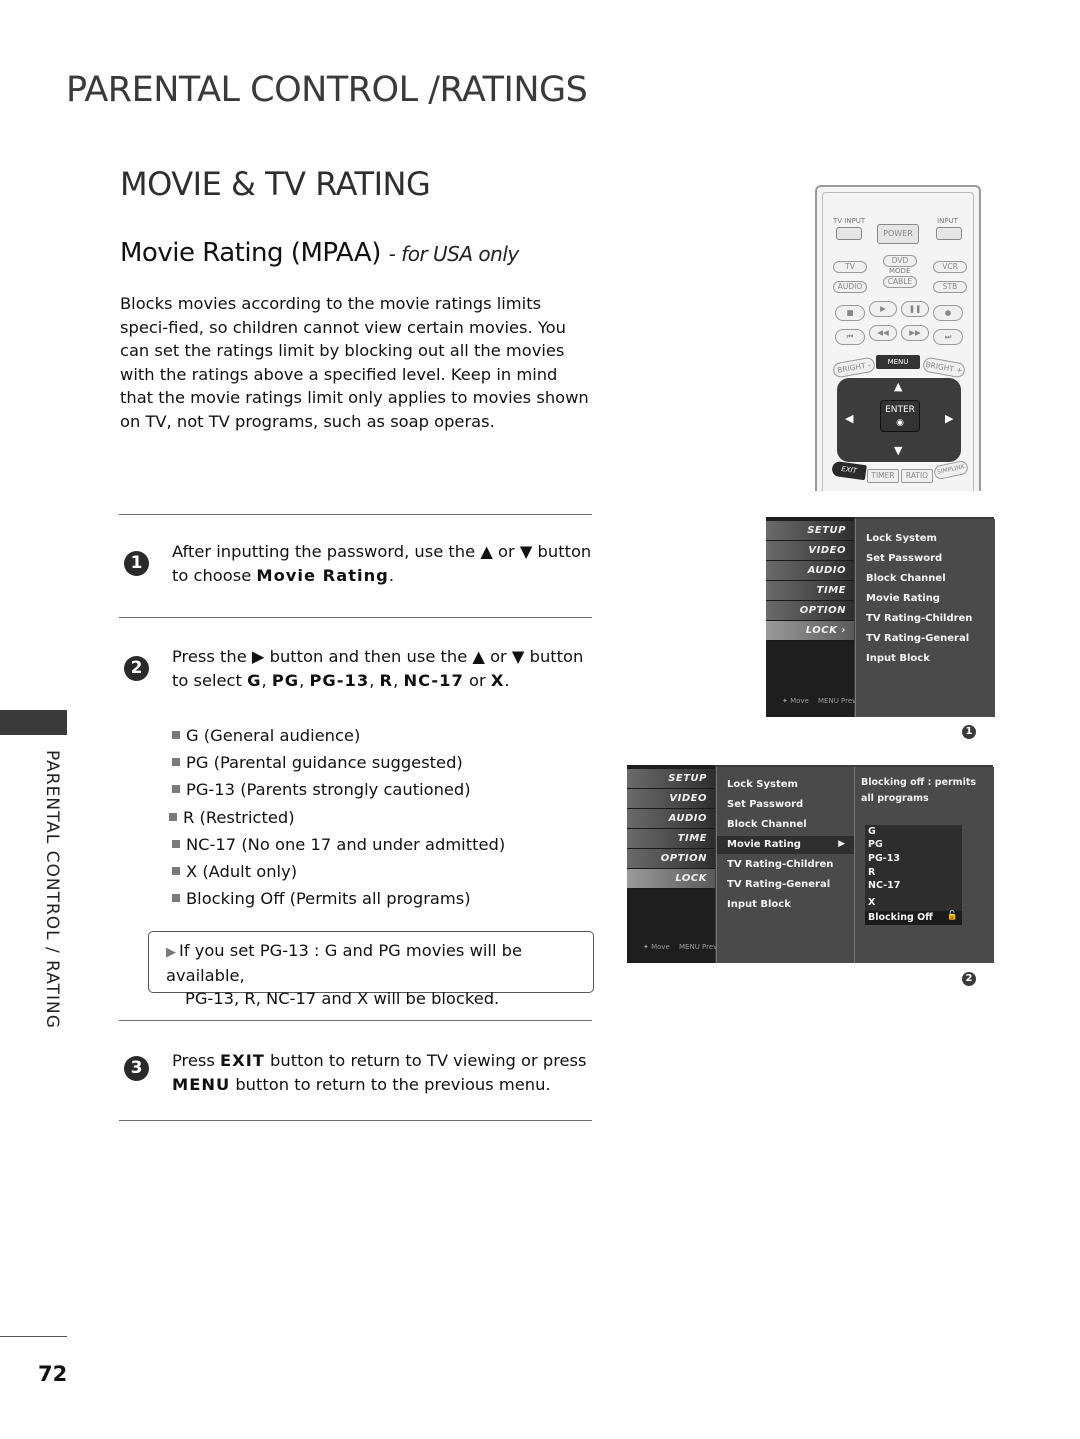 Image resolution: width=1080 pixels, height=1439 pixels. I want to click on enter-button: ENTER ◉, so click(900, 416).